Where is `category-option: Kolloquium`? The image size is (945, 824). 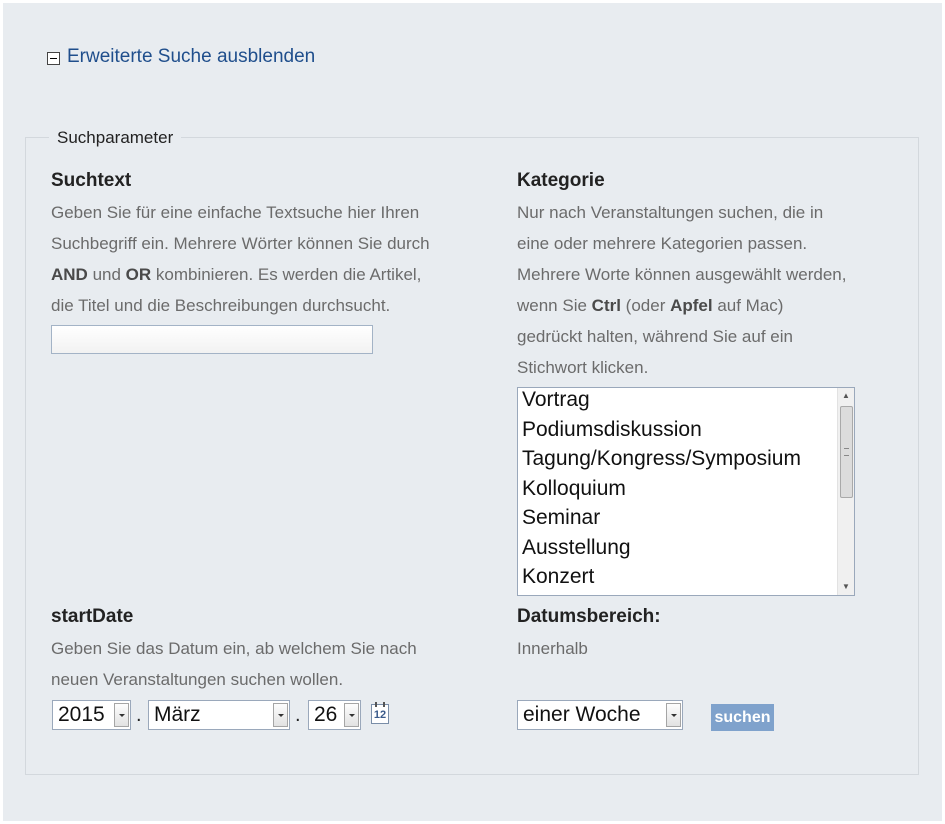
category-option: Kolloquium is located at coordinates (574, 489).